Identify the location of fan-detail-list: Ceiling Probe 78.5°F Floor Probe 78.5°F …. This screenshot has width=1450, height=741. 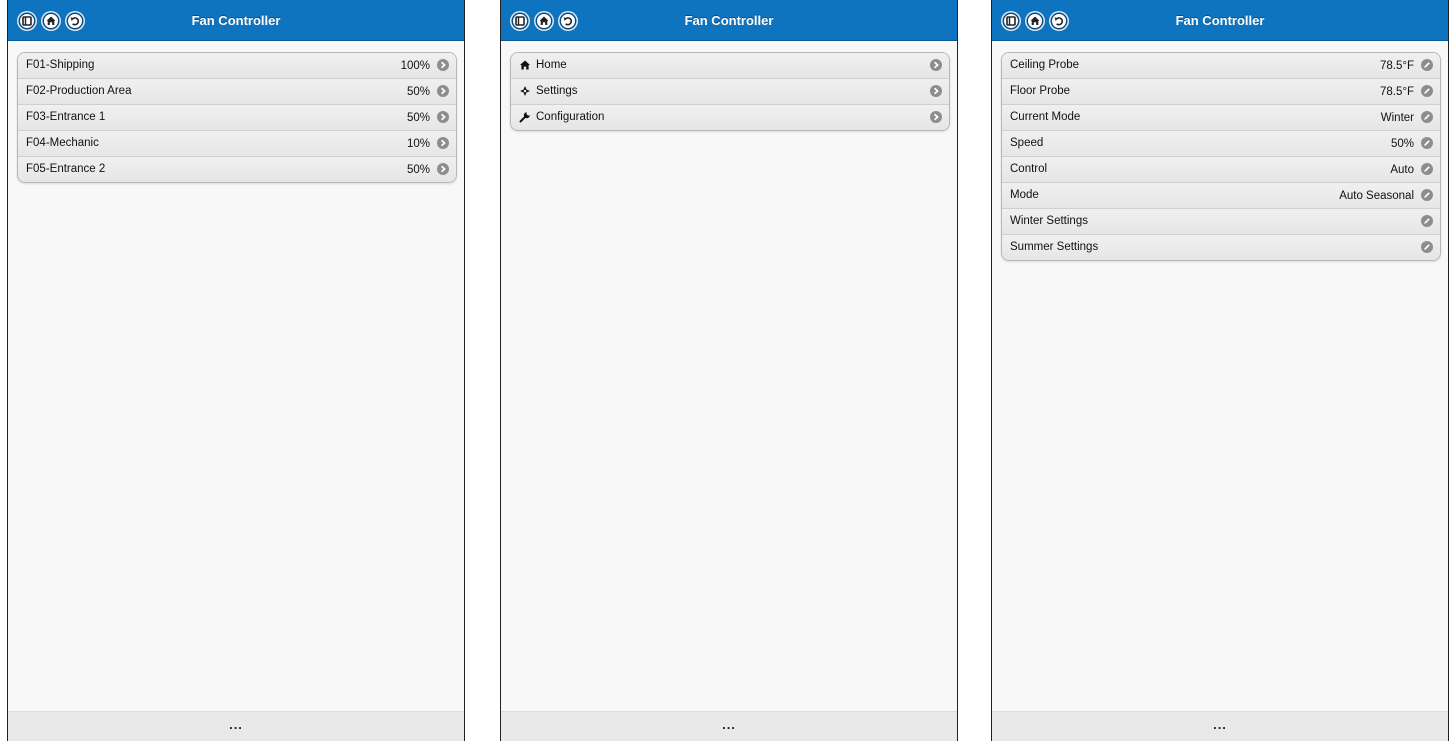
(1221, 156).